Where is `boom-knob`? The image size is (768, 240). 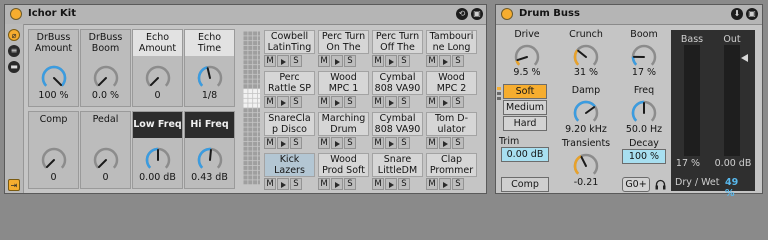
boom-knob is located at coordinates (644, 56).